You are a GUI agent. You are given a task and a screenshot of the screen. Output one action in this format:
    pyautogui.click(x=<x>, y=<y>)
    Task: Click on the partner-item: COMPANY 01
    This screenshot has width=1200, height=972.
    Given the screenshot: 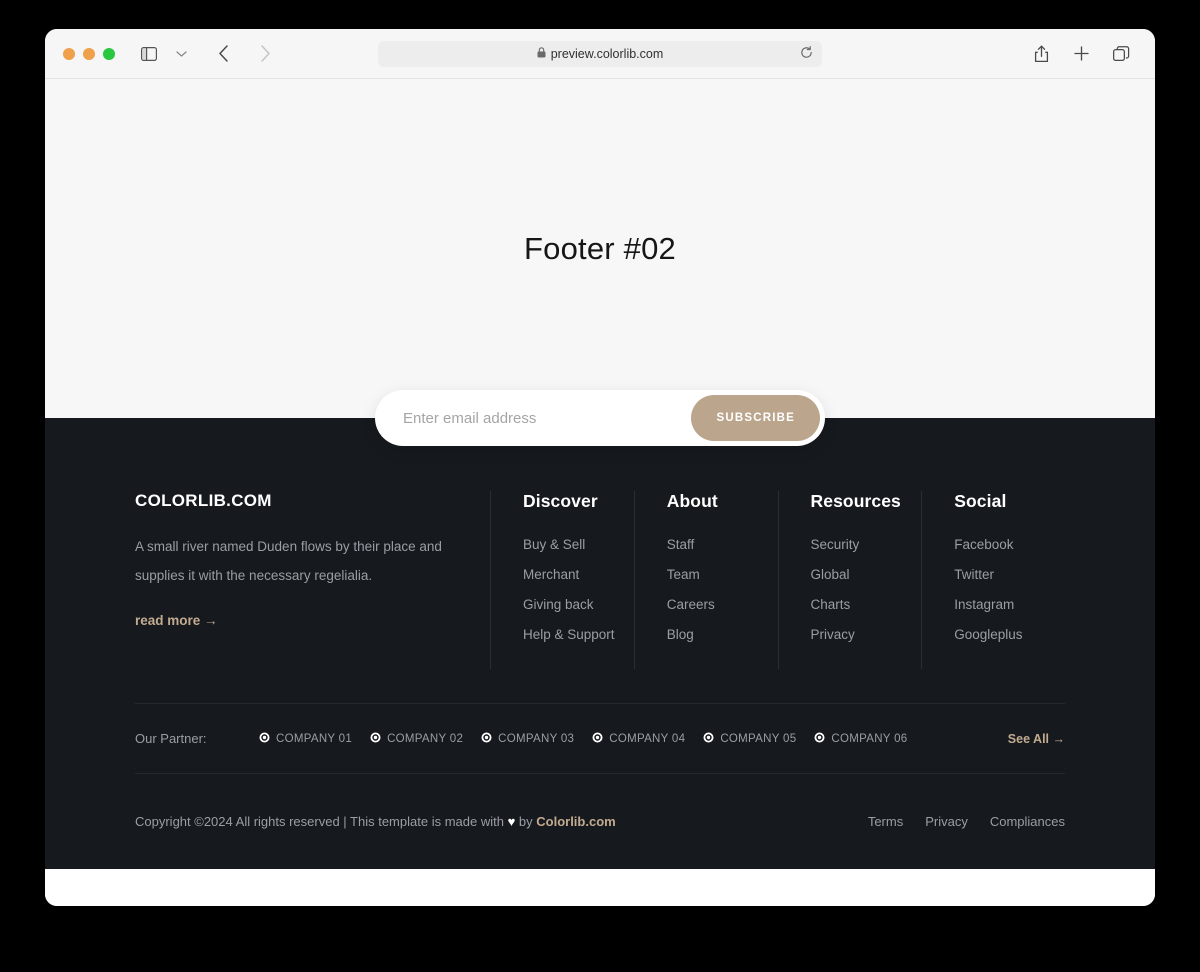 What is the action you would take?
    pyautogui.click(x=305, y=739)
    